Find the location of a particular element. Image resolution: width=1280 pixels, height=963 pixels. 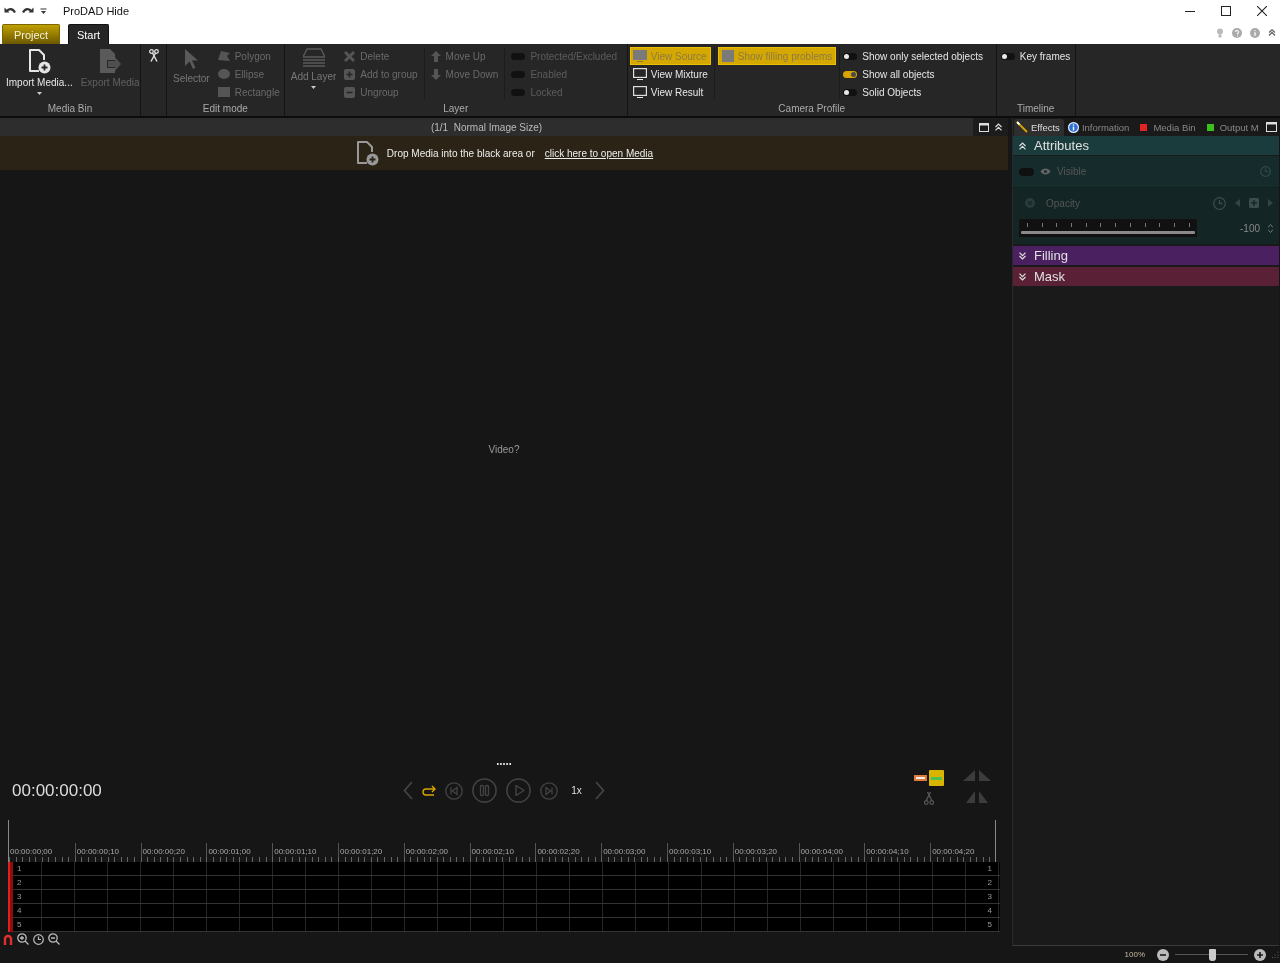

group-label: Edit mode is located at coordinates (225, 109).